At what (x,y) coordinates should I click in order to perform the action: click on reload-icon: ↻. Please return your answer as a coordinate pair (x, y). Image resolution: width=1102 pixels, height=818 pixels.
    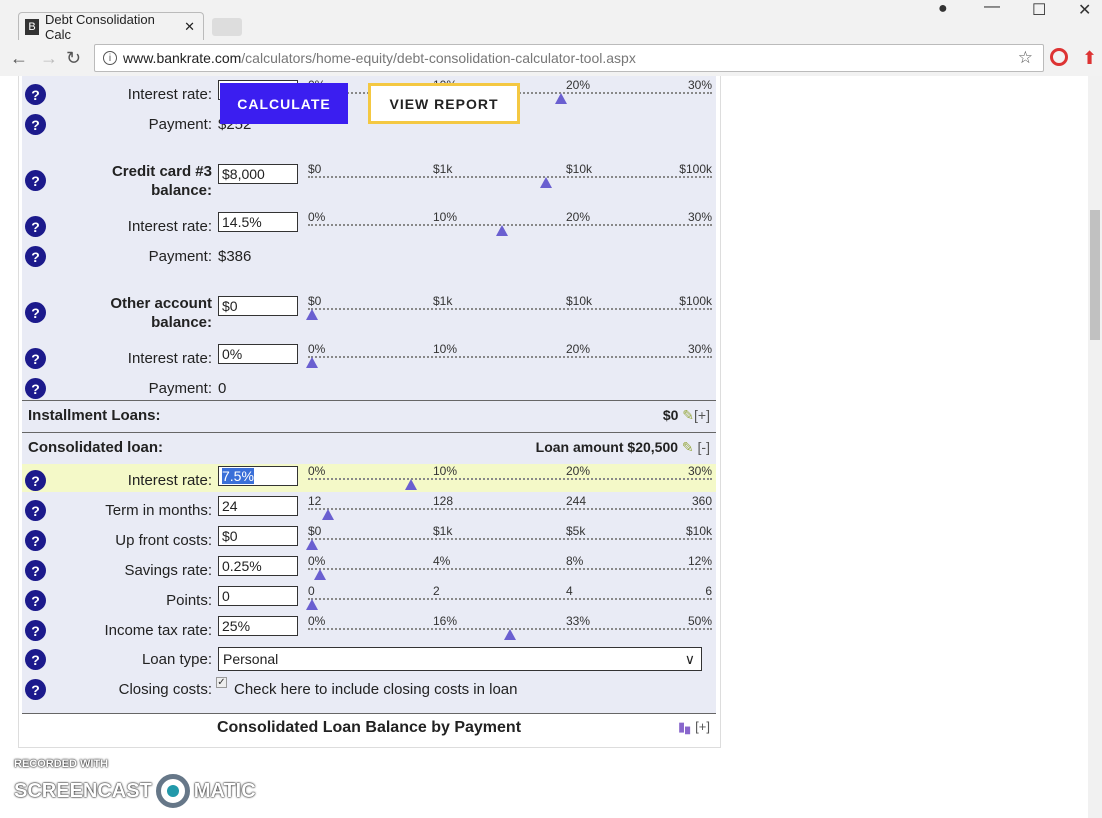
    Looking at the image, I should click on (73, 58).